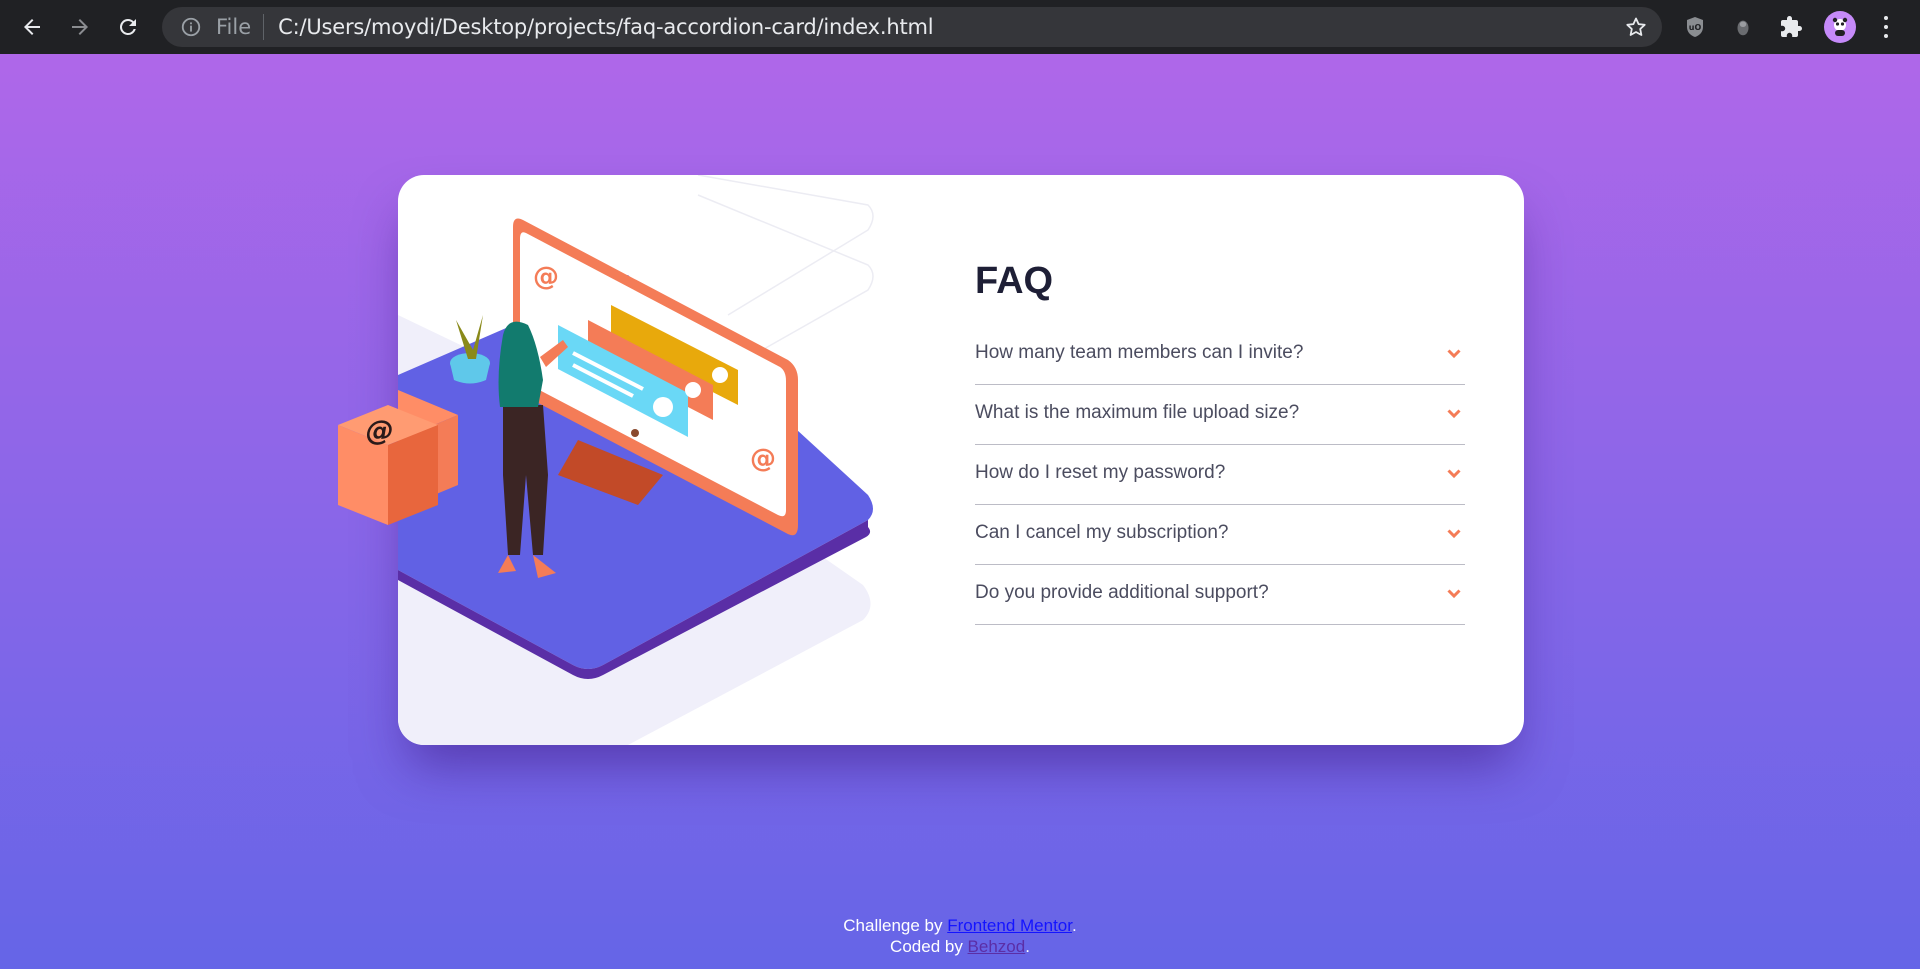 The height and width of the screenshot is (969, 1920). I want to click on faq-item: How many team members can I invite?, so click(1220, 355).